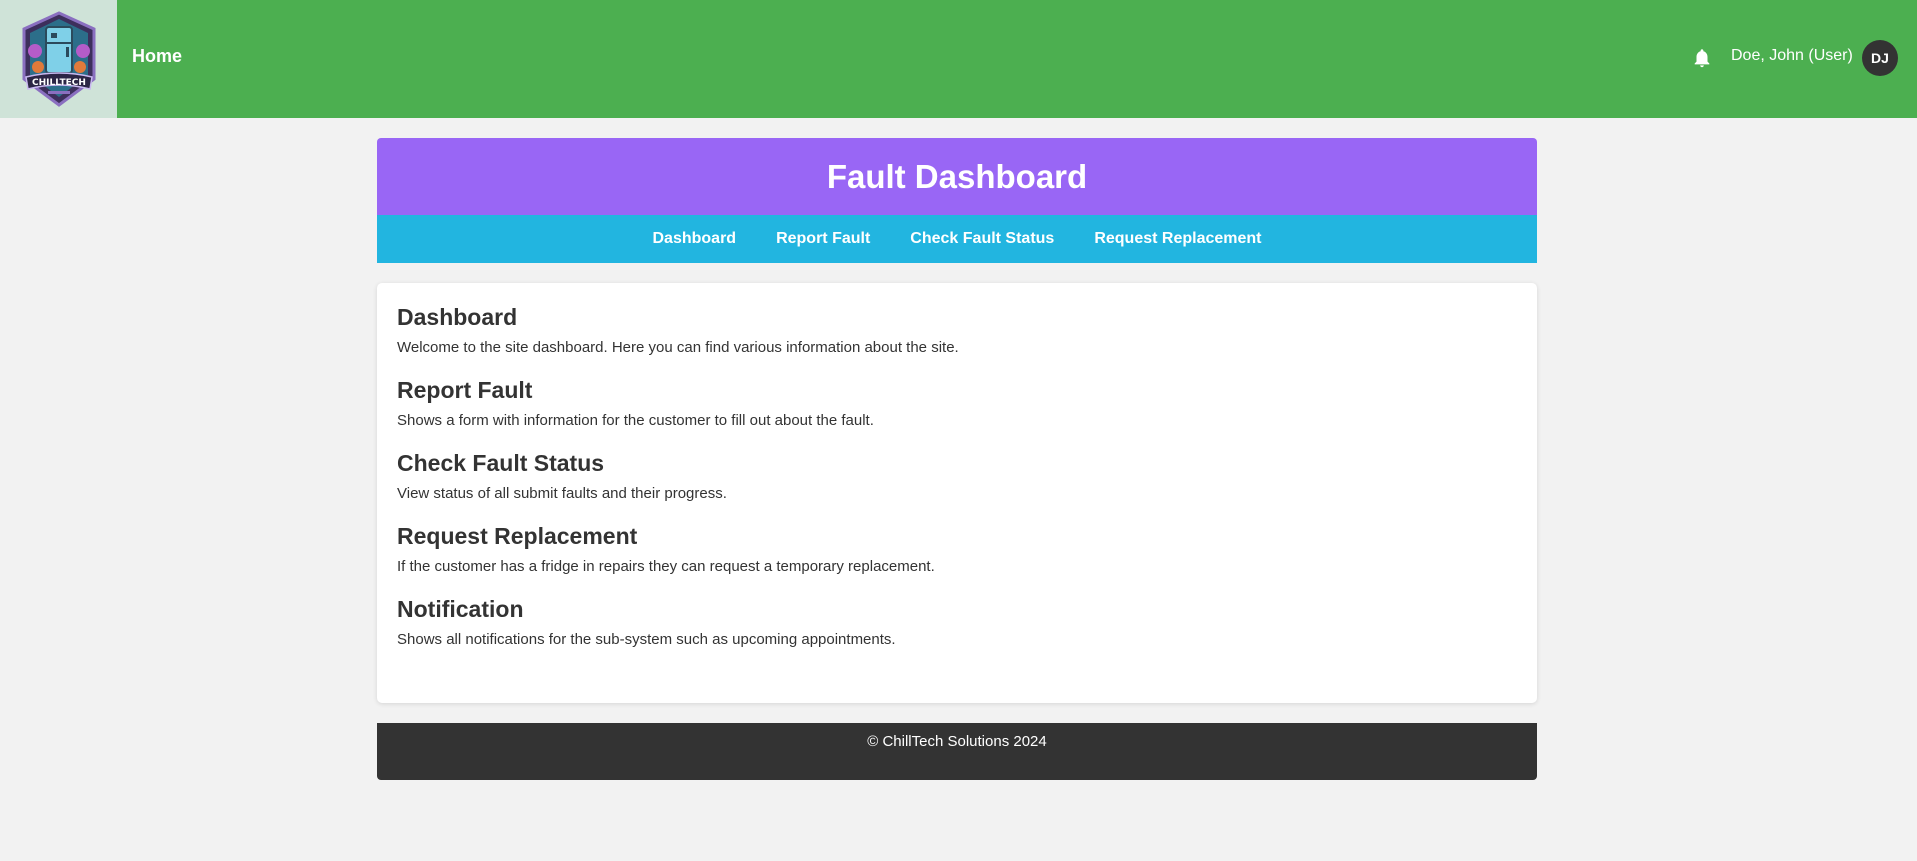 Image resolution: width=1917 pixels, height=861 pixels. I want to click on page-title: Fault Dashboard, so click(957, 176).